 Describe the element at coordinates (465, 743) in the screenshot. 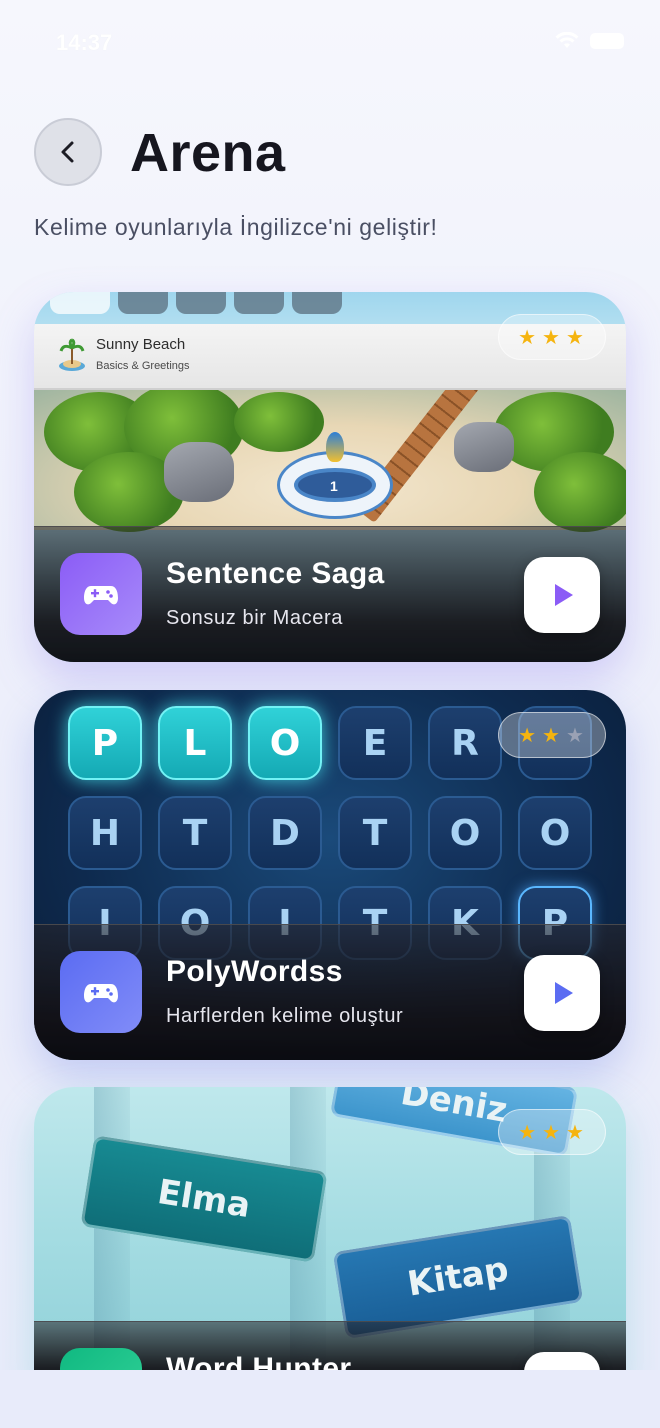

I see `letter-tile: R` at that location.